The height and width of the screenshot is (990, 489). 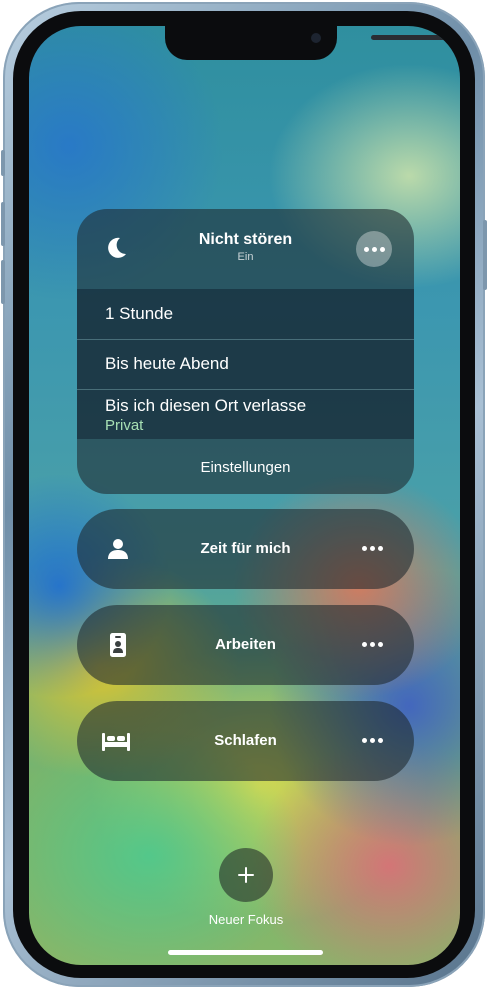 What do you see at coordinates (245, 952) in the screenshot?
I see `home-indicator` at bounding box center [245, 952].